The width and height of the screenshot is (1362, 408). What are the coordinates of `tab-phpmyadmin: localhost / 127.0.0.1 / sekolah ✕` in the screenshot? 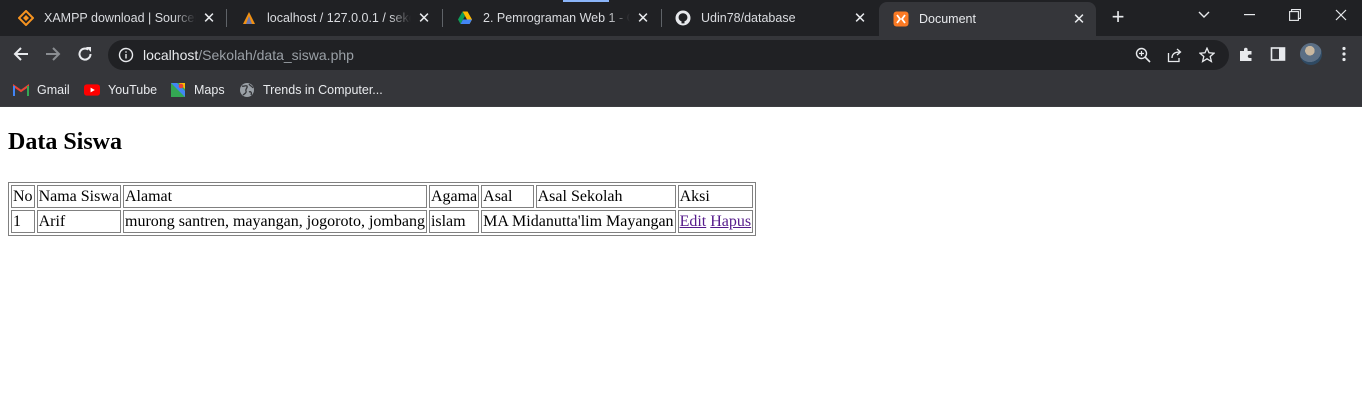 It's located at (334, 18).